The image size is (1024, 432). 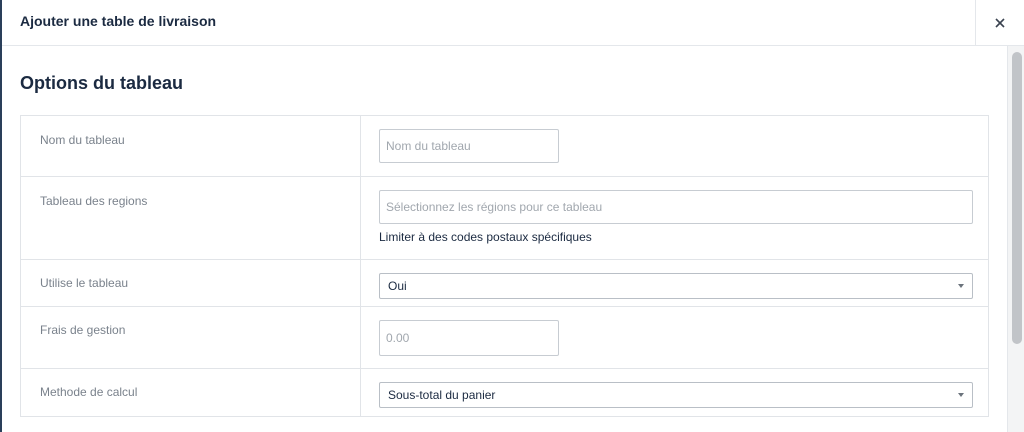 What do you see at coordinates (191, 392) in the screenshot?
I see `label-cell: Methode de calcul` at bounding box center [191, 392].